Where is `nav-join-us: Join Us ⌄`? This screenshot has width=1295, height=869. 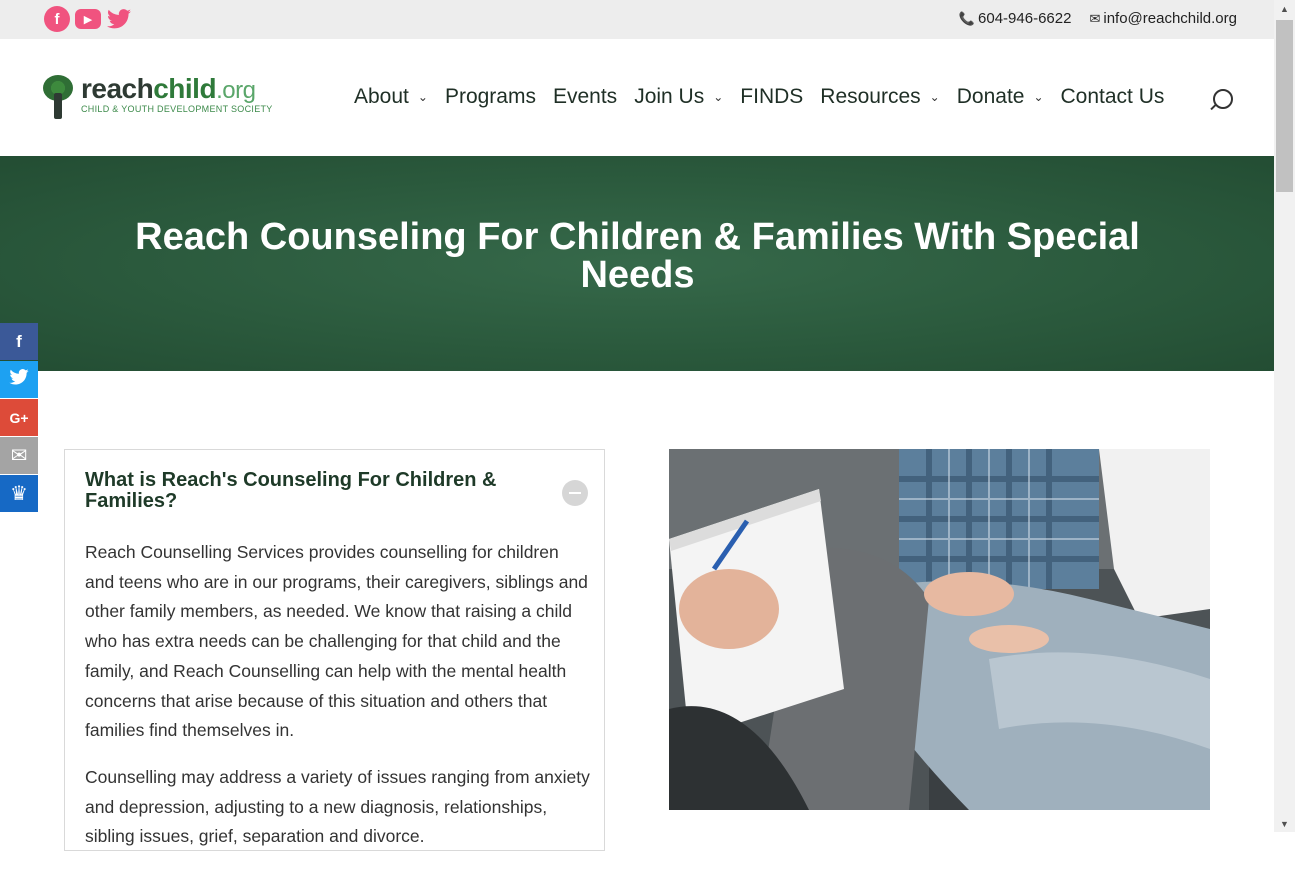 nav-join-us: Join Us ⌄ is located at coordinates (678, 97).